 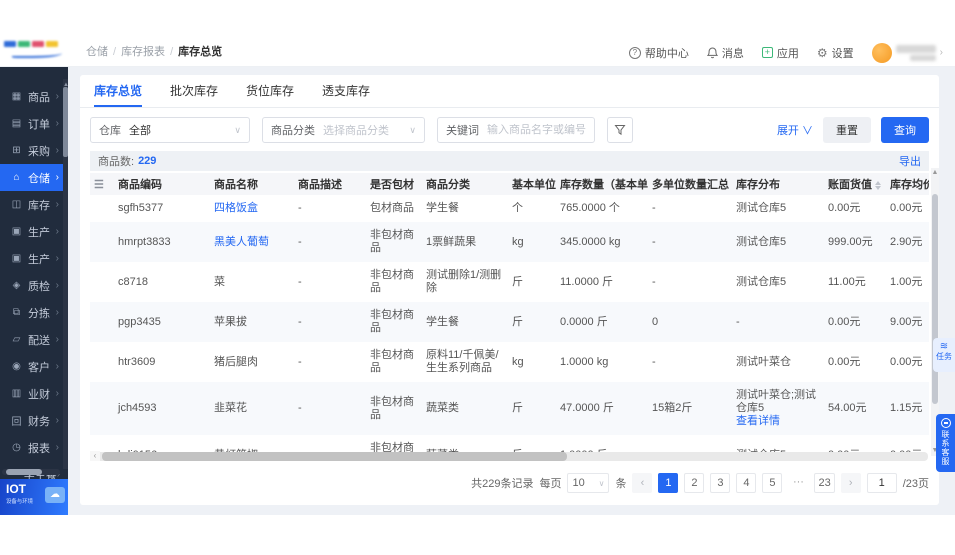 I want to click on sidebar-item-finance: 回财务 ›, so click(x=31, y=420).